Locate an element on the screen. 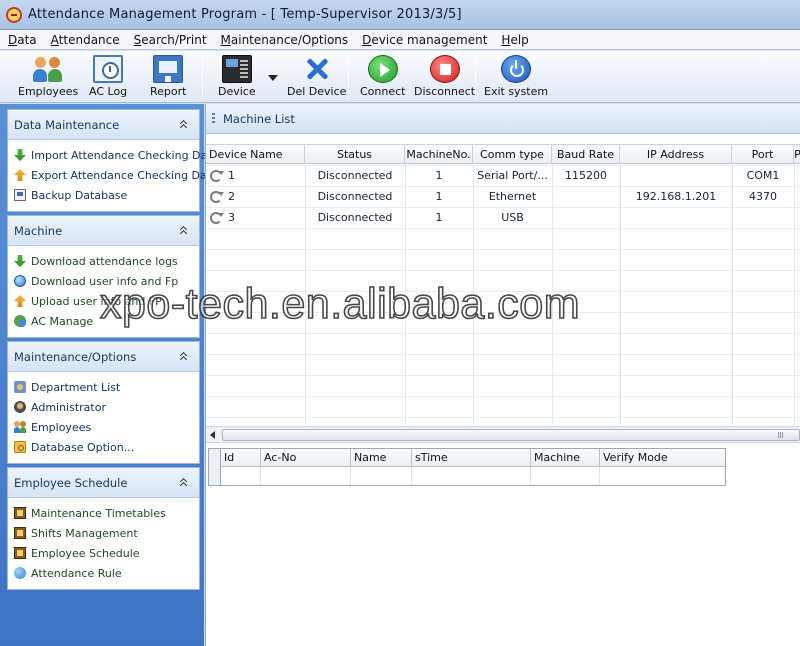  device-button: Device is located at coordinates (237, 78).